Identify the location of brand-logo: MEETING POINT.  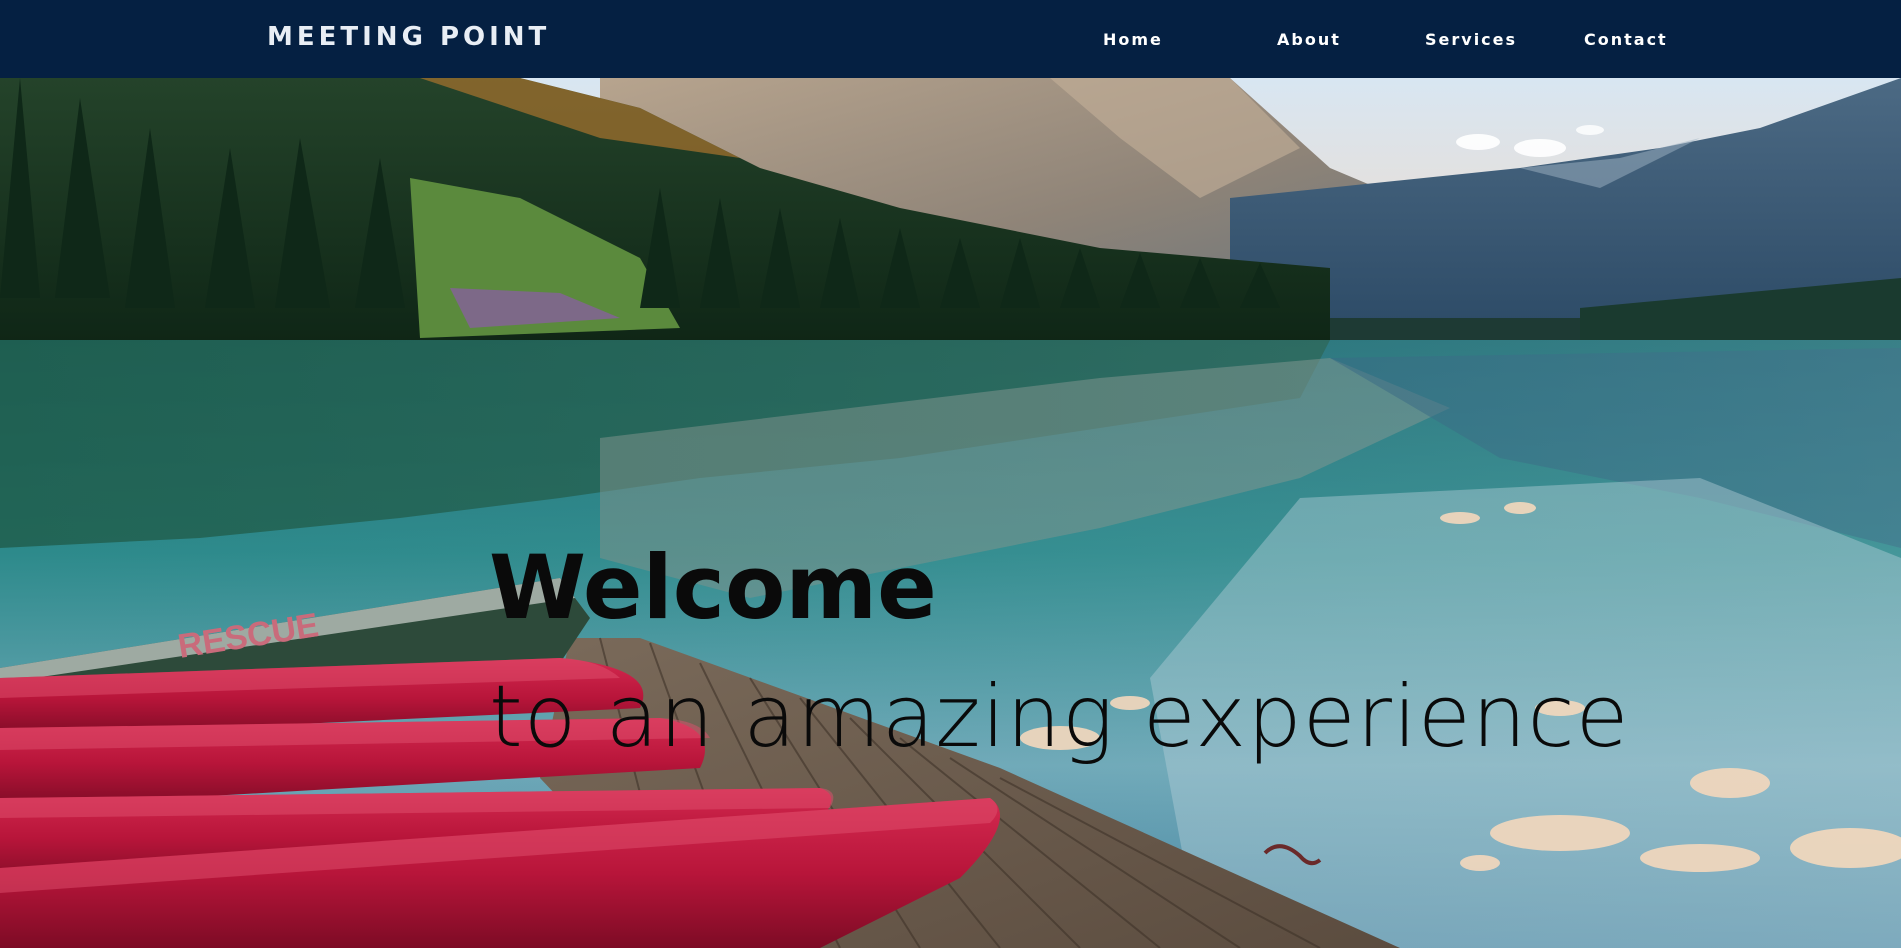
(408, 37).